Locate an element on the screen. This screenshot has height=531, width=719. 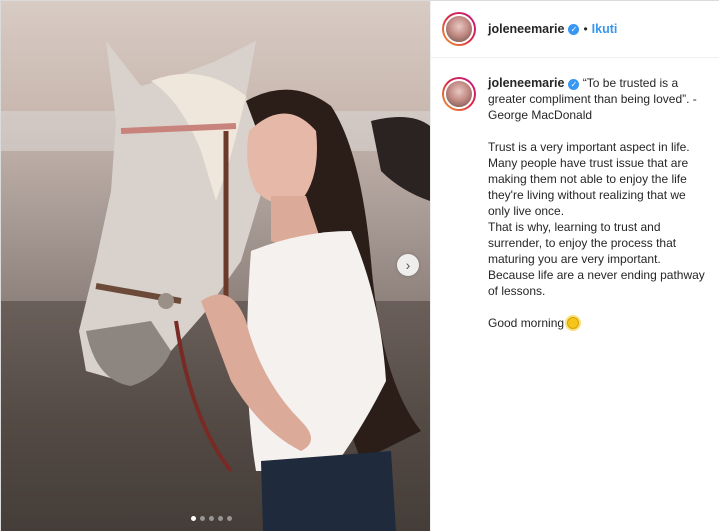
carousel-next-button: › is located at coordinates (408, 265).